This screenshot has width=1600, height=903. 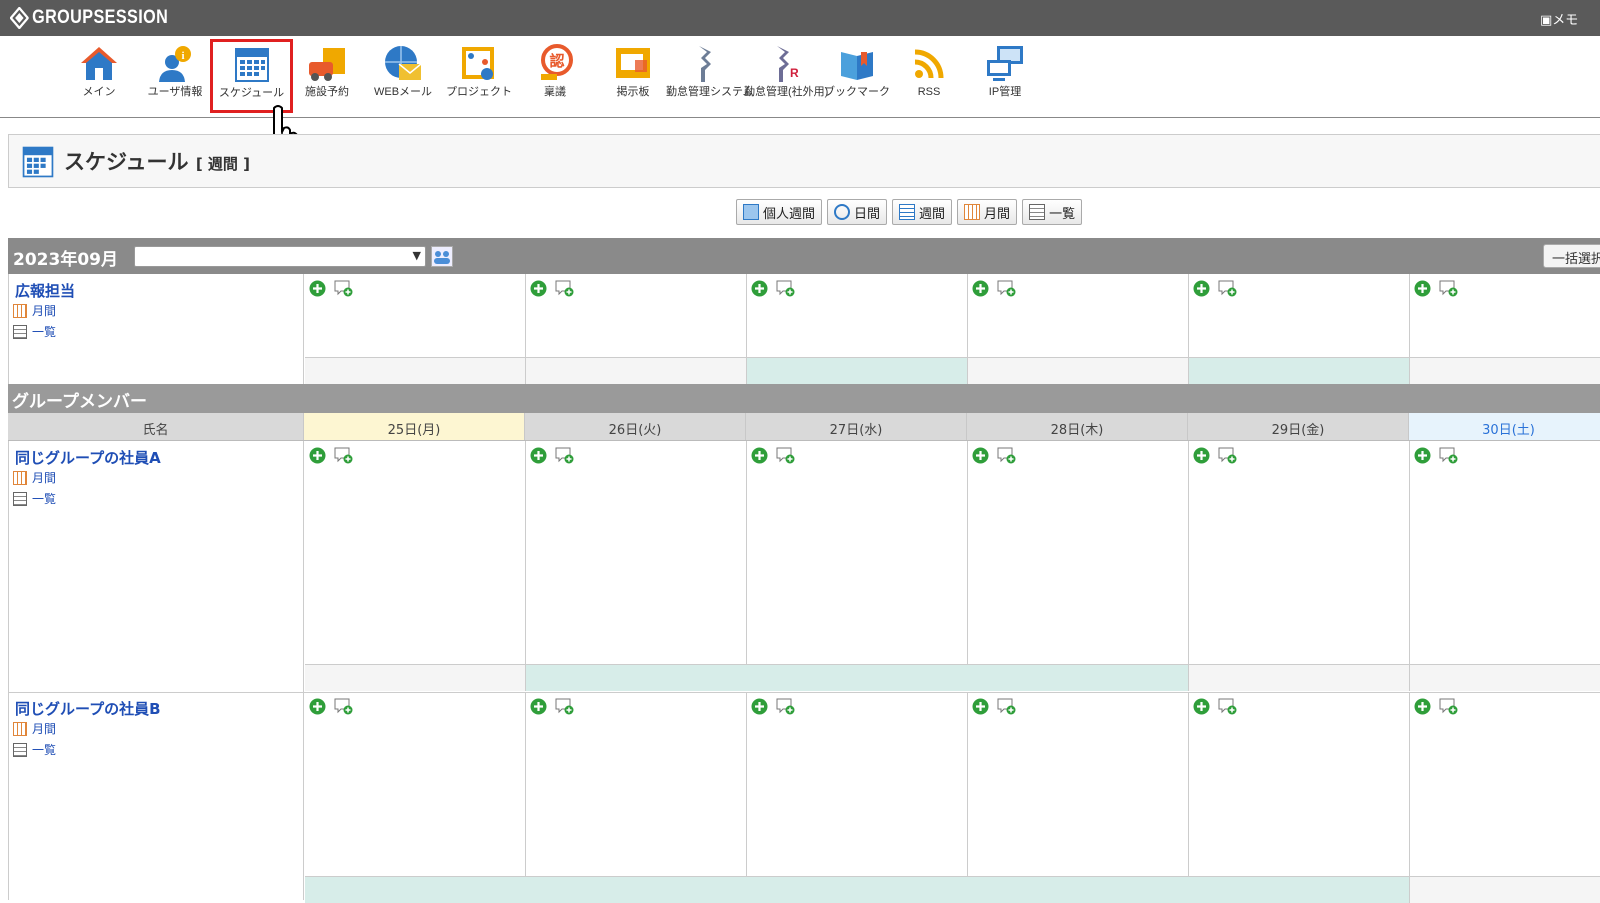 I want to click on home-icon, so click(x=99, y=64).